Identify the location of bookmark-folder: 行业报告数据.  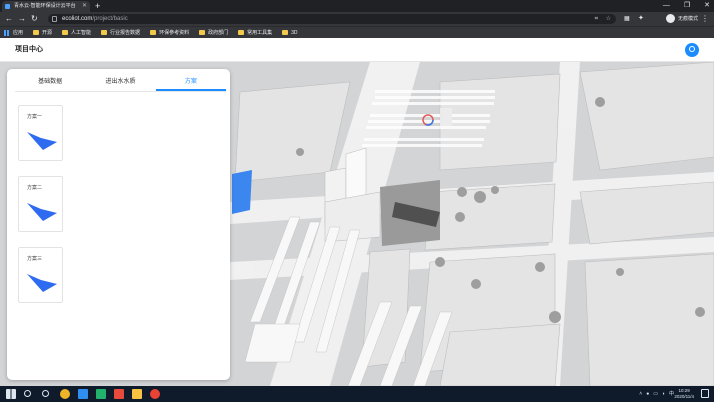
(120, 32).